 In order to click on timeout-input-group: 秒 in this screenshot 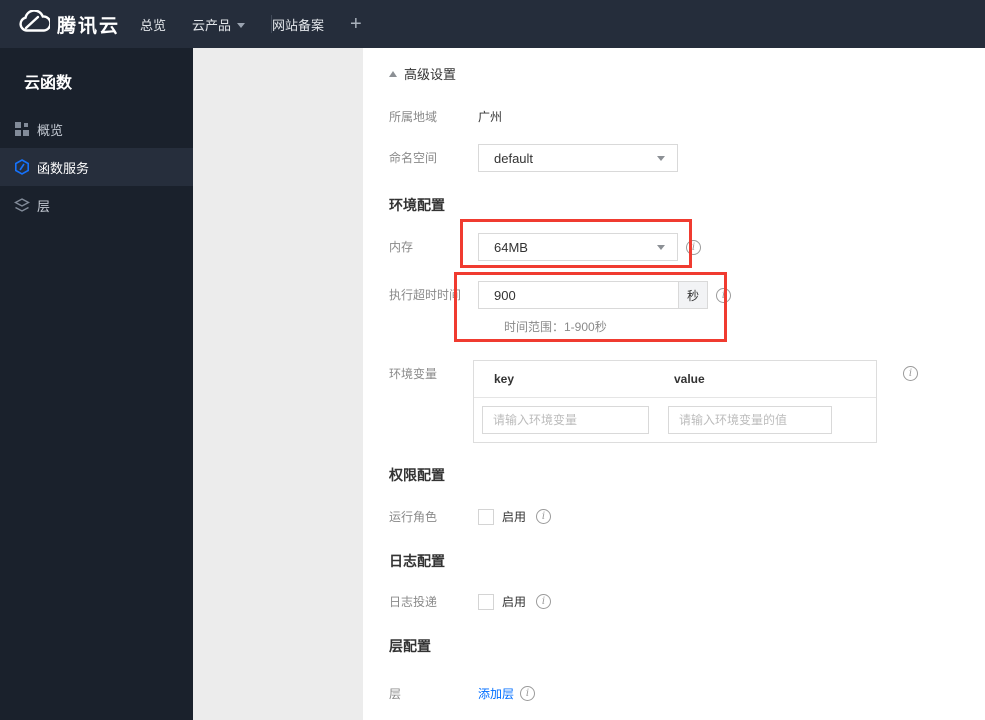, I will do `click(593, 295)`.